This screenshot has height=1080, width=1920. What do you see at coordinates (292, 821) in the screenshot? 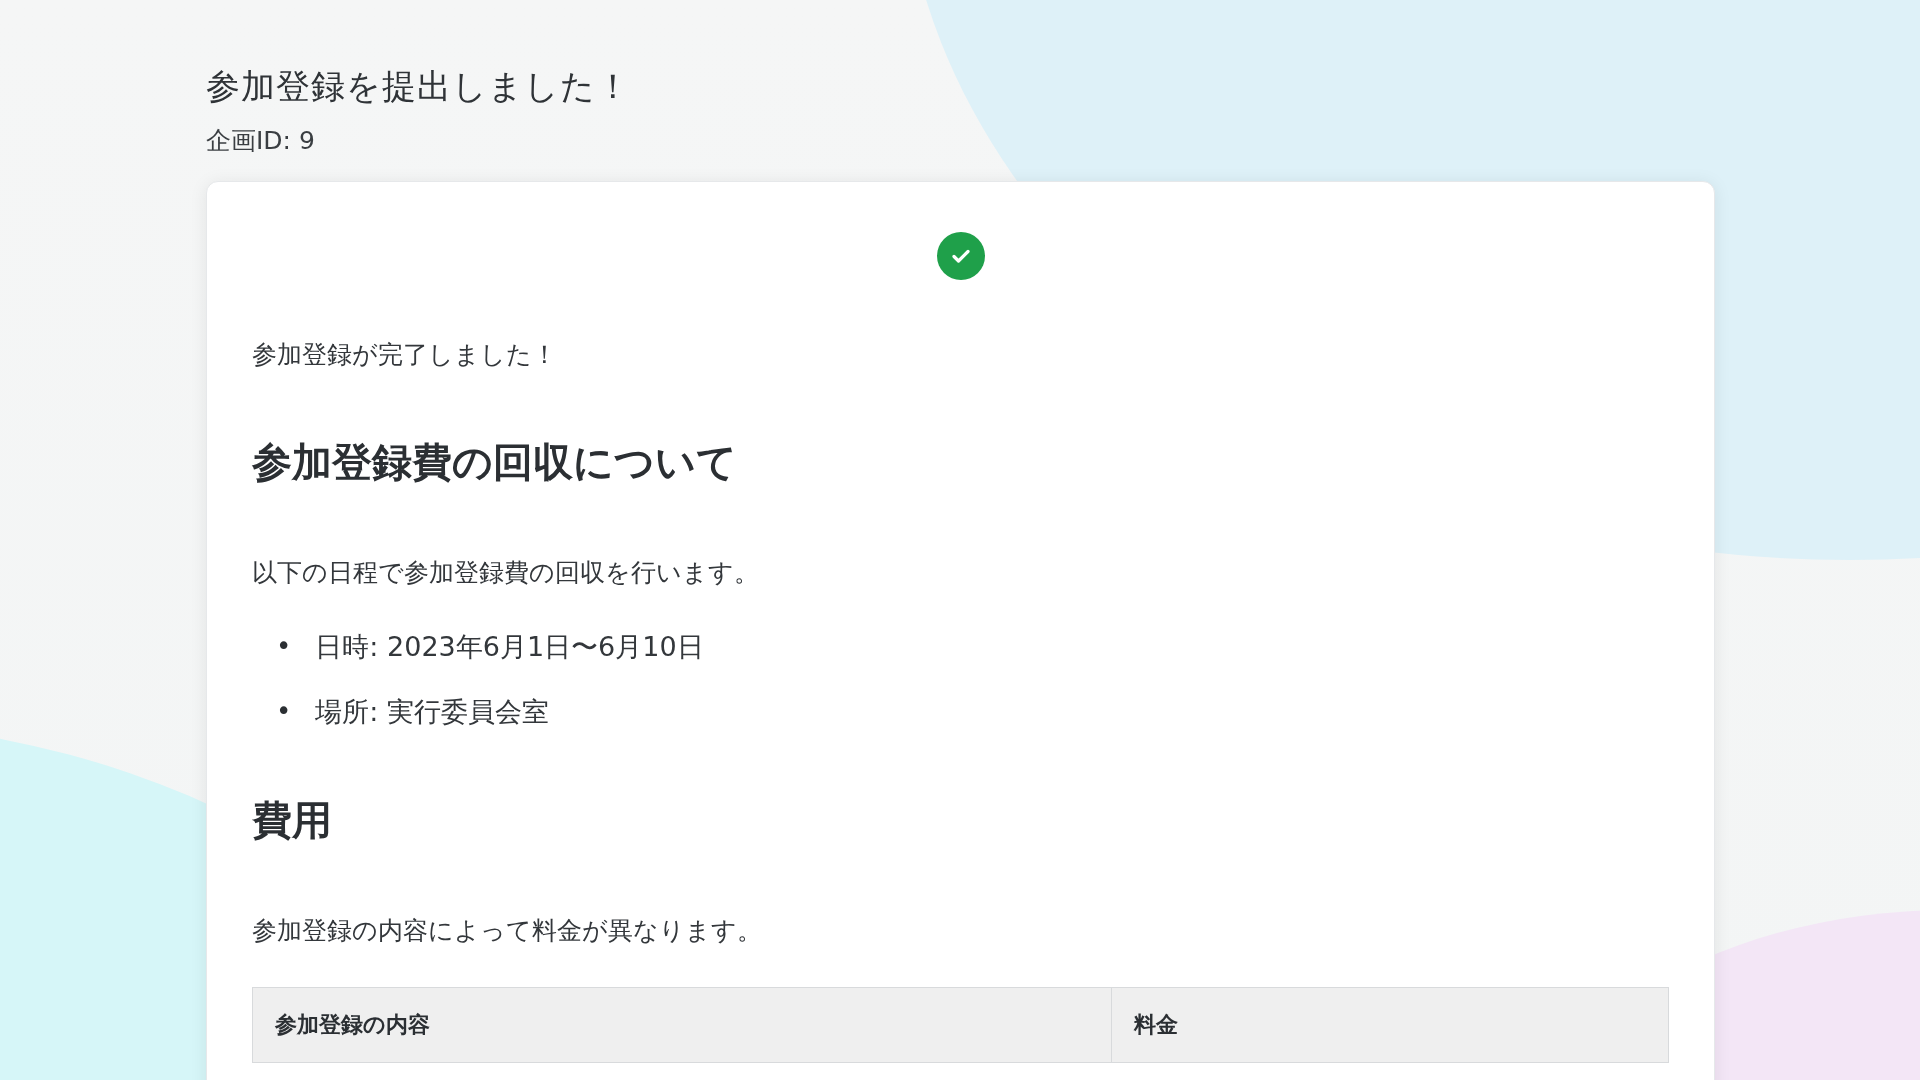
I see `section-heading: 費用` at bounding box center [292, 821].